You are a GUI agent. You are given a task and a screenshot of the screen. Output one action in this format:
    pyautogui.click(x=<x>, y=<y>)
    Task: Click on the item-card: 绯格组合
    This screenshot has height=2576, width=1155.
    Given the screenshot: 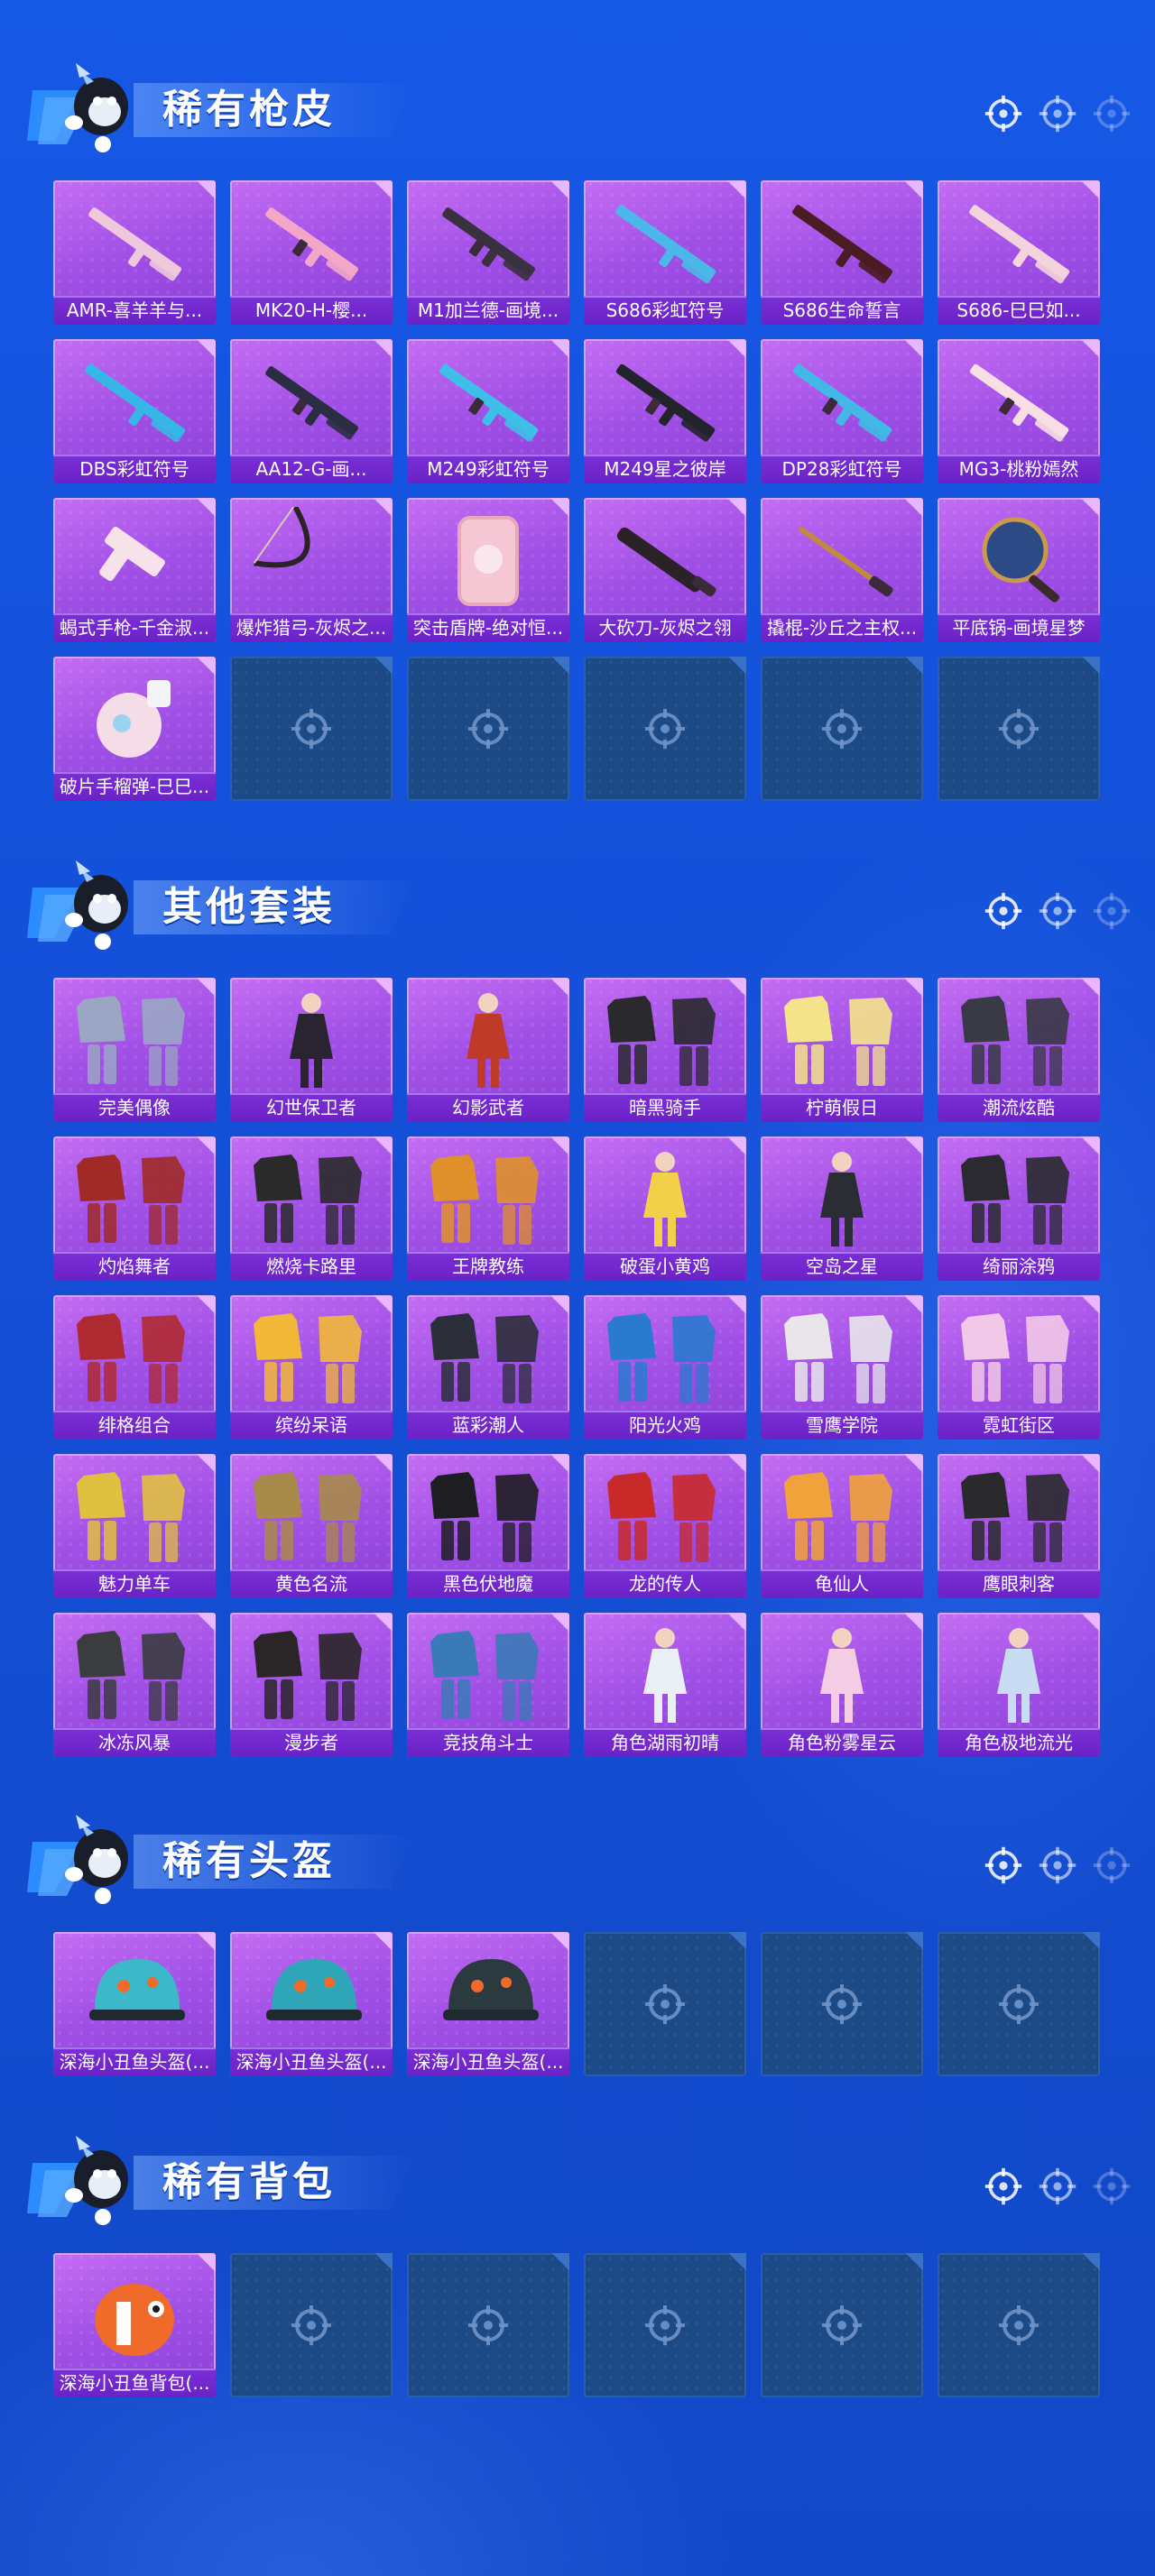 What is the action you would take?
    pyautogui.click(x=134, y=1368)
    